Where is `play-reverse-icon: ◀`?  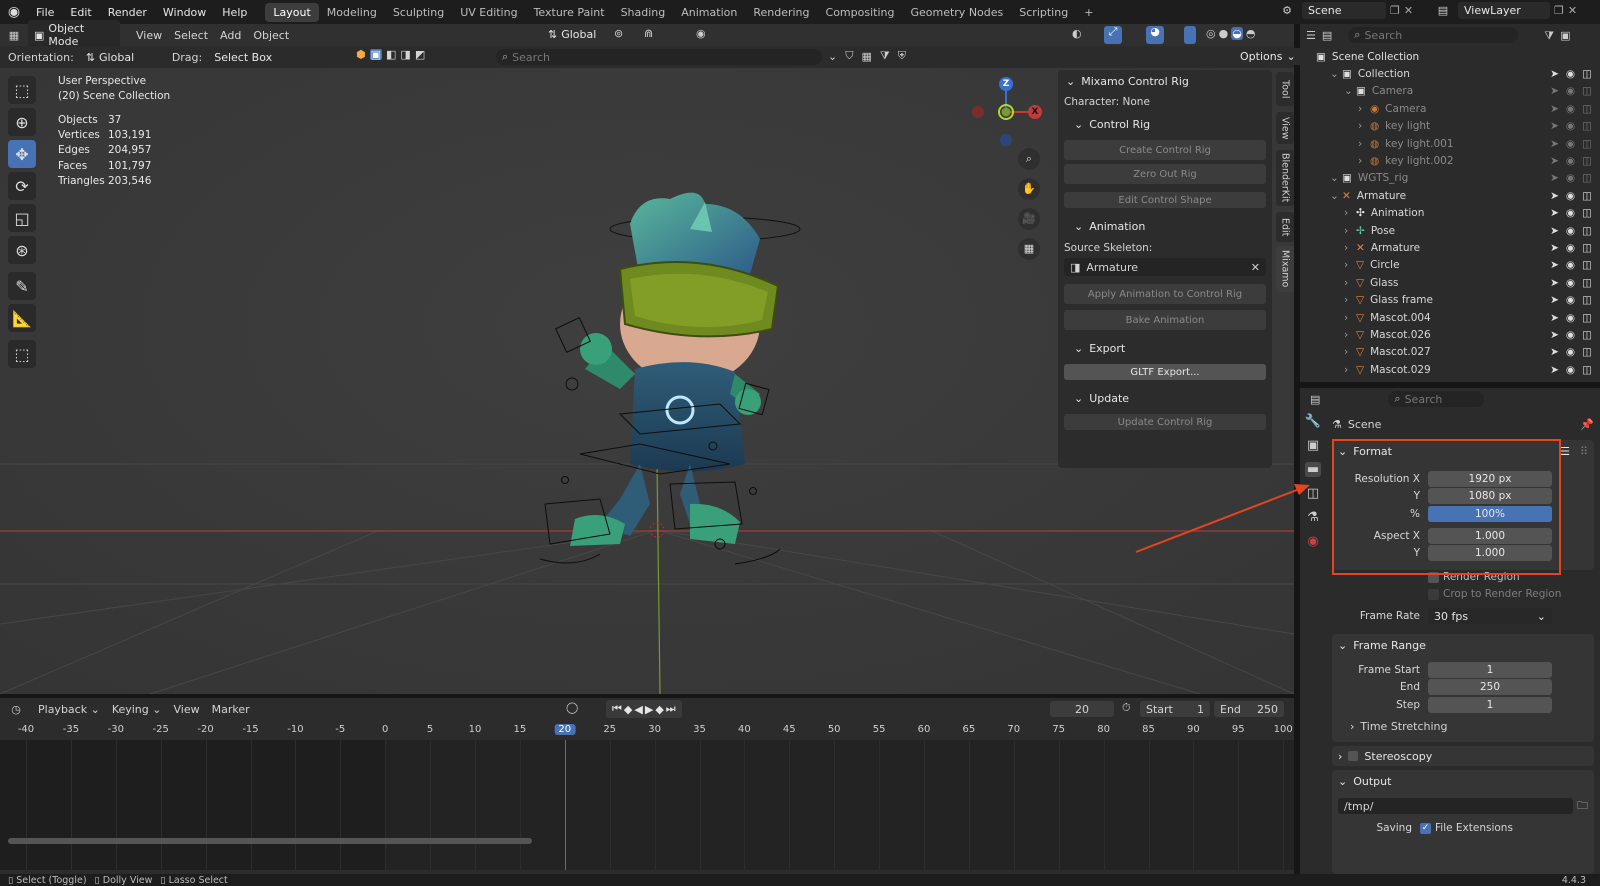
play-reverse-icon: ◀ is located at coordinates (638, 709).